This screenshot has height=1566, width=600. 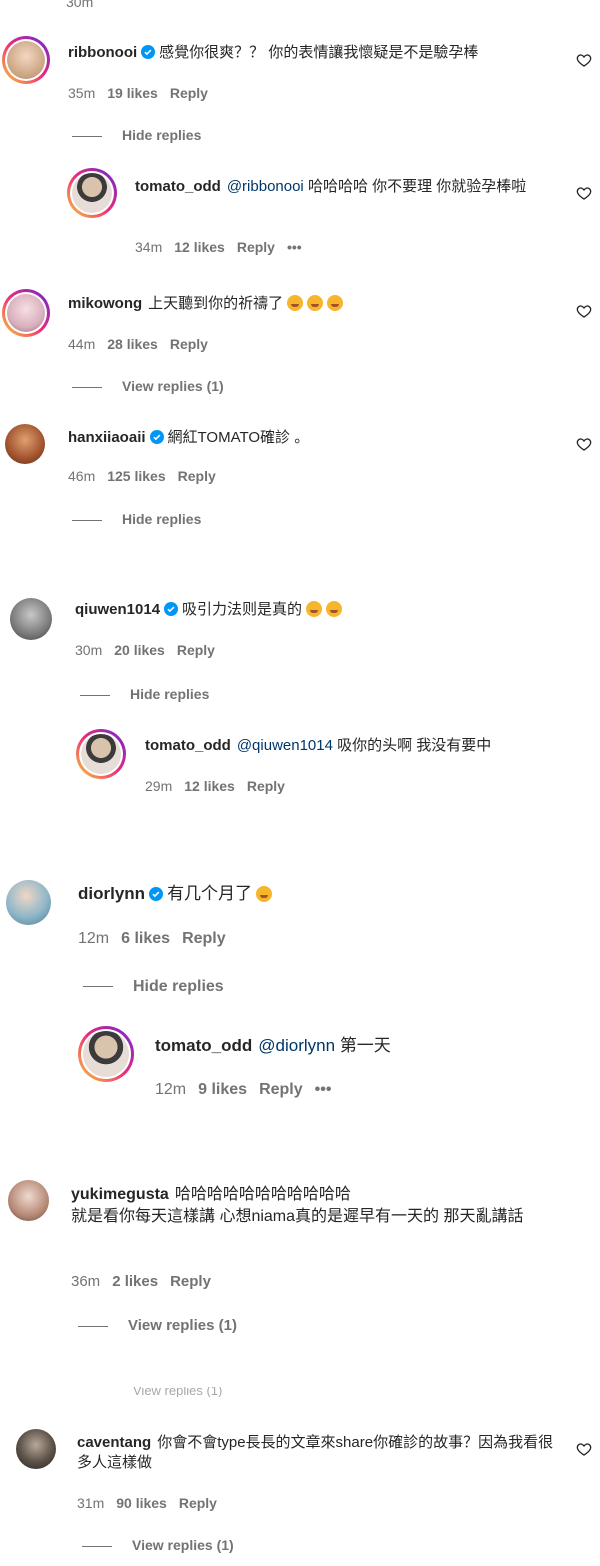 I want to click on comment-line: mikowong 上天聽到你的祈禱了, so click(x=206, y=304).